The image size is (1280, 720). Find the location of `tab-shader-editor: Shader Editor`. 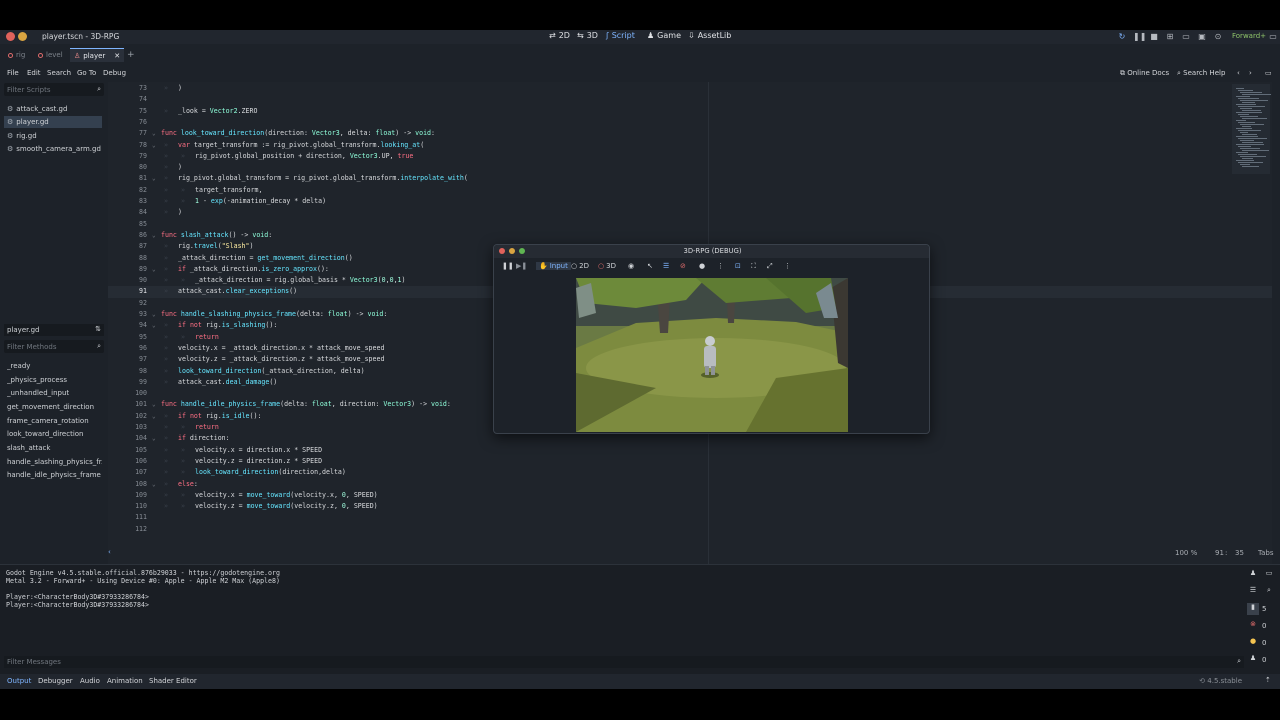

tab-shader-editor: Shader Editor is located at coordinates (173, 681).